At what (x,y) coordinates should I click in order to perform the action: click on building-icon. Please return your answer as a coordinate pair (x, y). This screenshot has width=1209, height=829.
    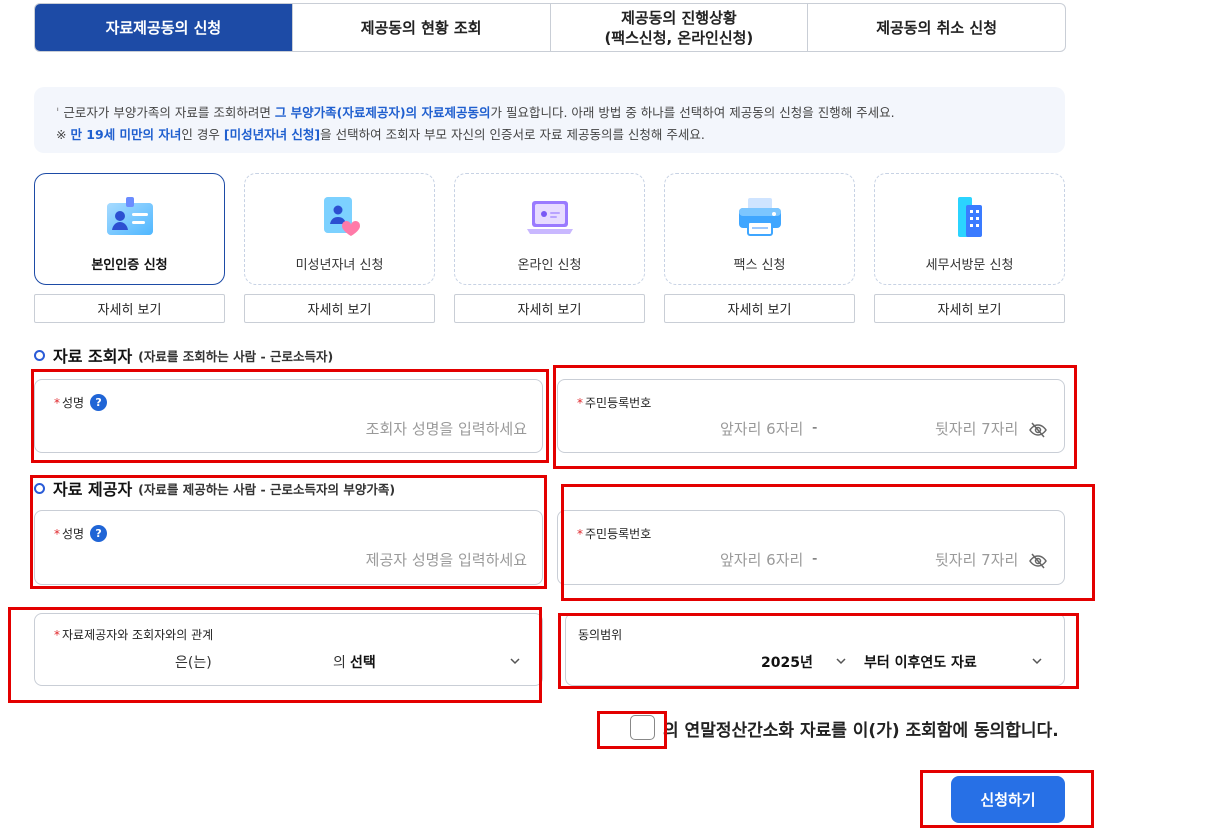
    Looking at the image, I should click on (970, 217).